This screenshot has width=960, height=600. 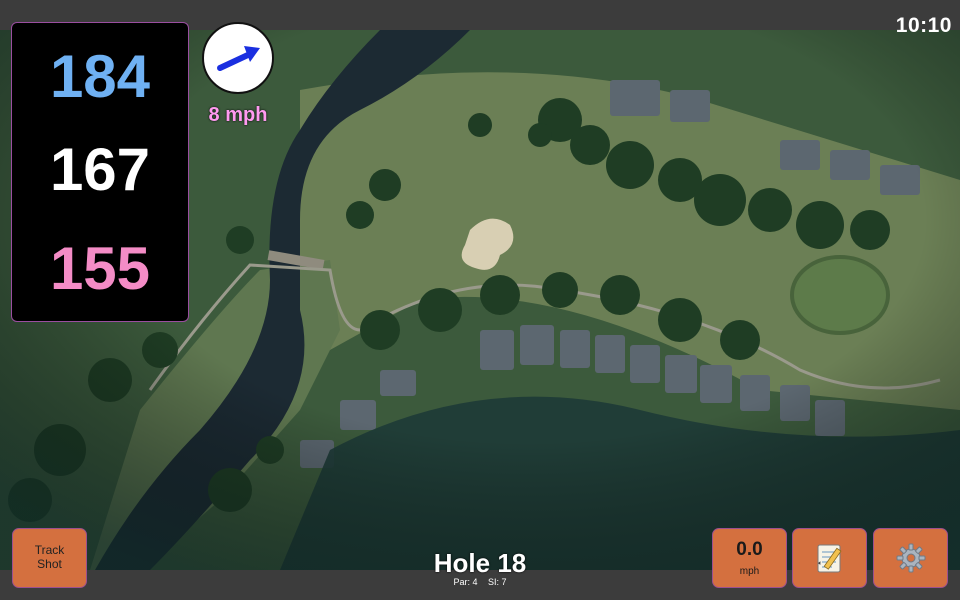 I want to click on notepad-icon, so click(x=829, y=558).